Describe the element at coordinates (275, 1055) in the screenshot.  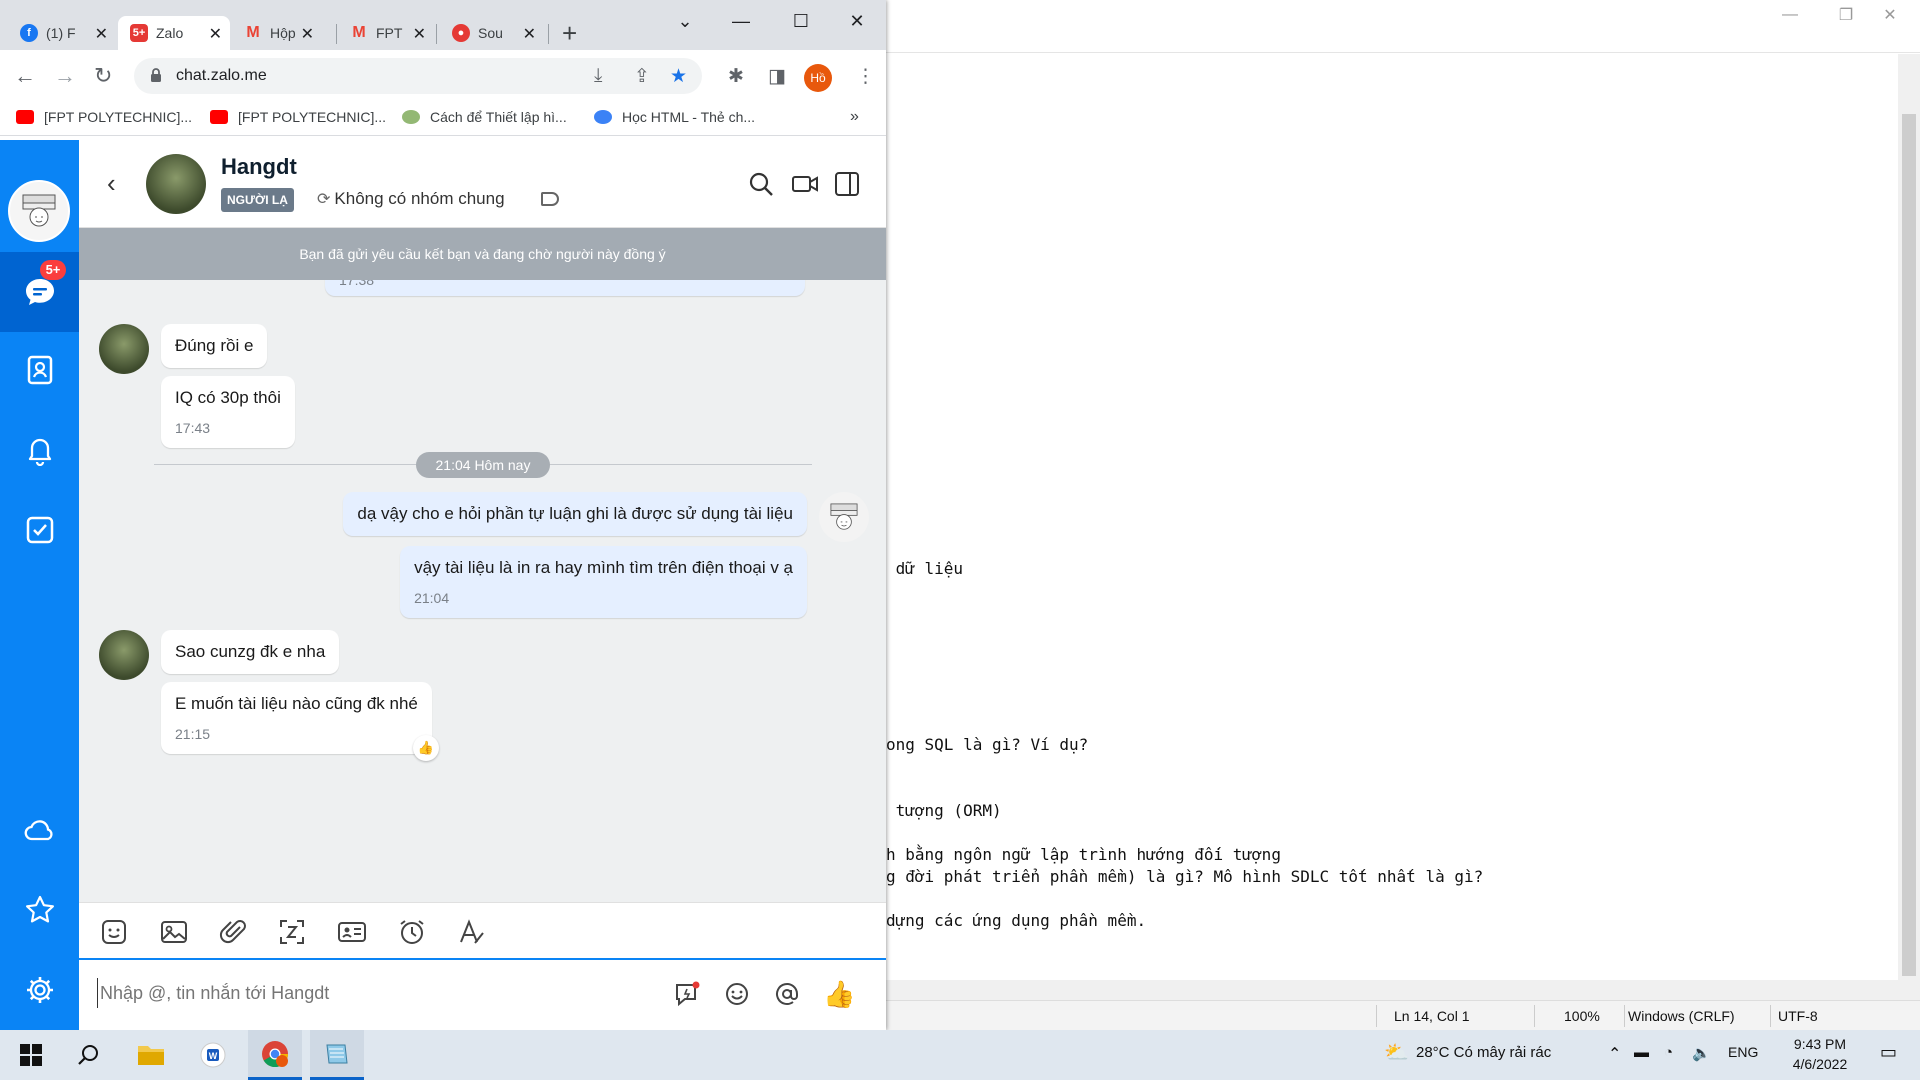
I see `taskbar-chrome` at that location.